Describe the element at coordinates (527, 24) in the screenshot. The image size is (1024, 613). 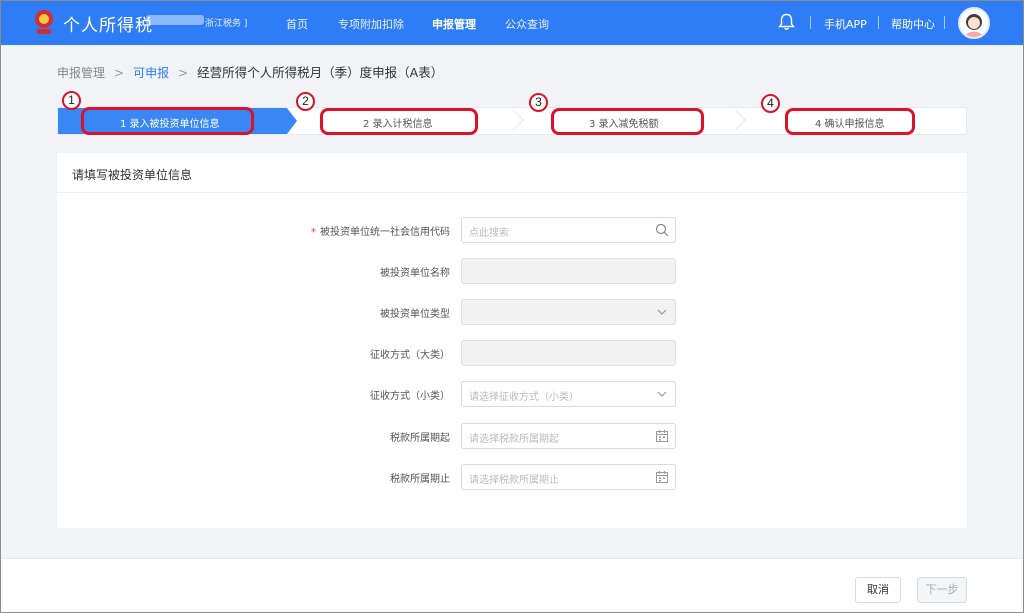
I see `nav-public-query: 公众查询` at that location.